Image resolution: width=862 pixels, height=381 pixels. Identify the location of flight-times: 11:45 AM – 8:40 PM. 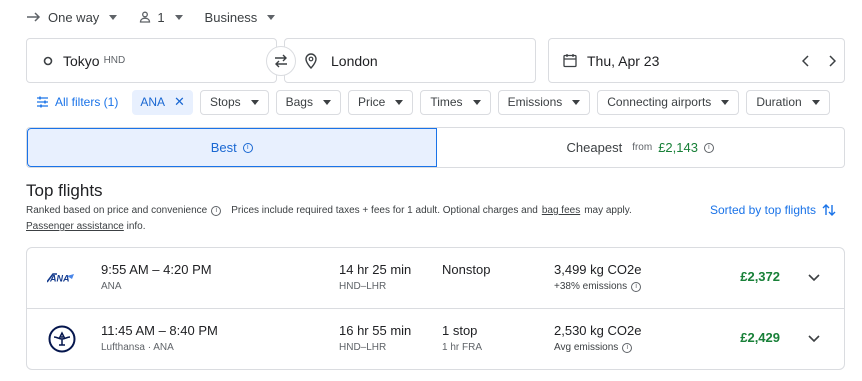
(159, 330).